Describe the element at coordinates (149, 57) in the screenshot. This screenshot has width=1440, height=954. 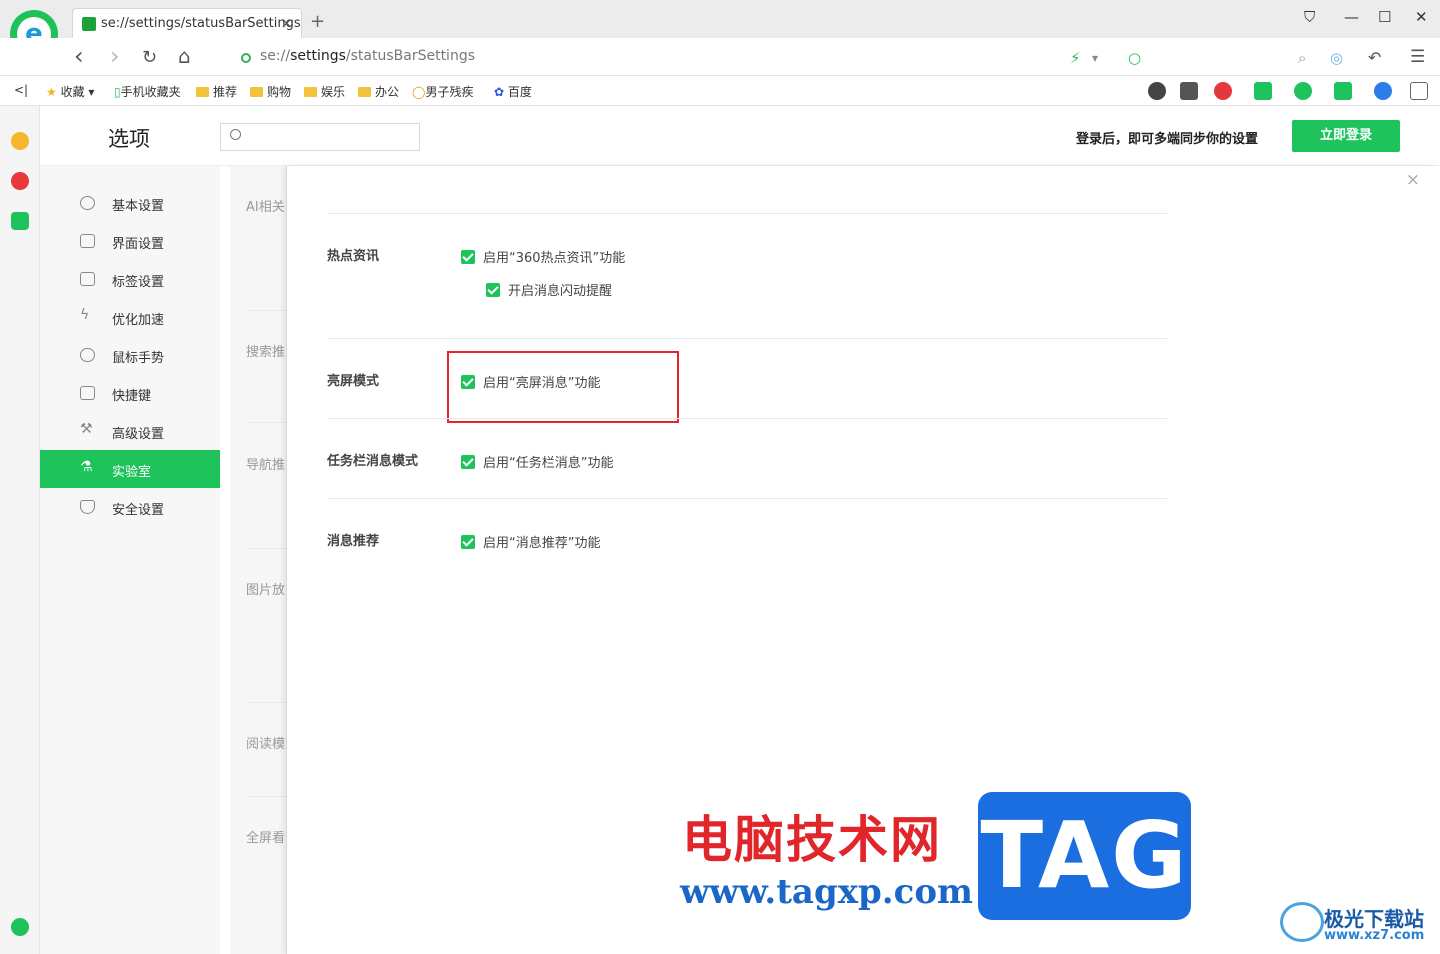
I see `reload-icon: ↻` at that location.